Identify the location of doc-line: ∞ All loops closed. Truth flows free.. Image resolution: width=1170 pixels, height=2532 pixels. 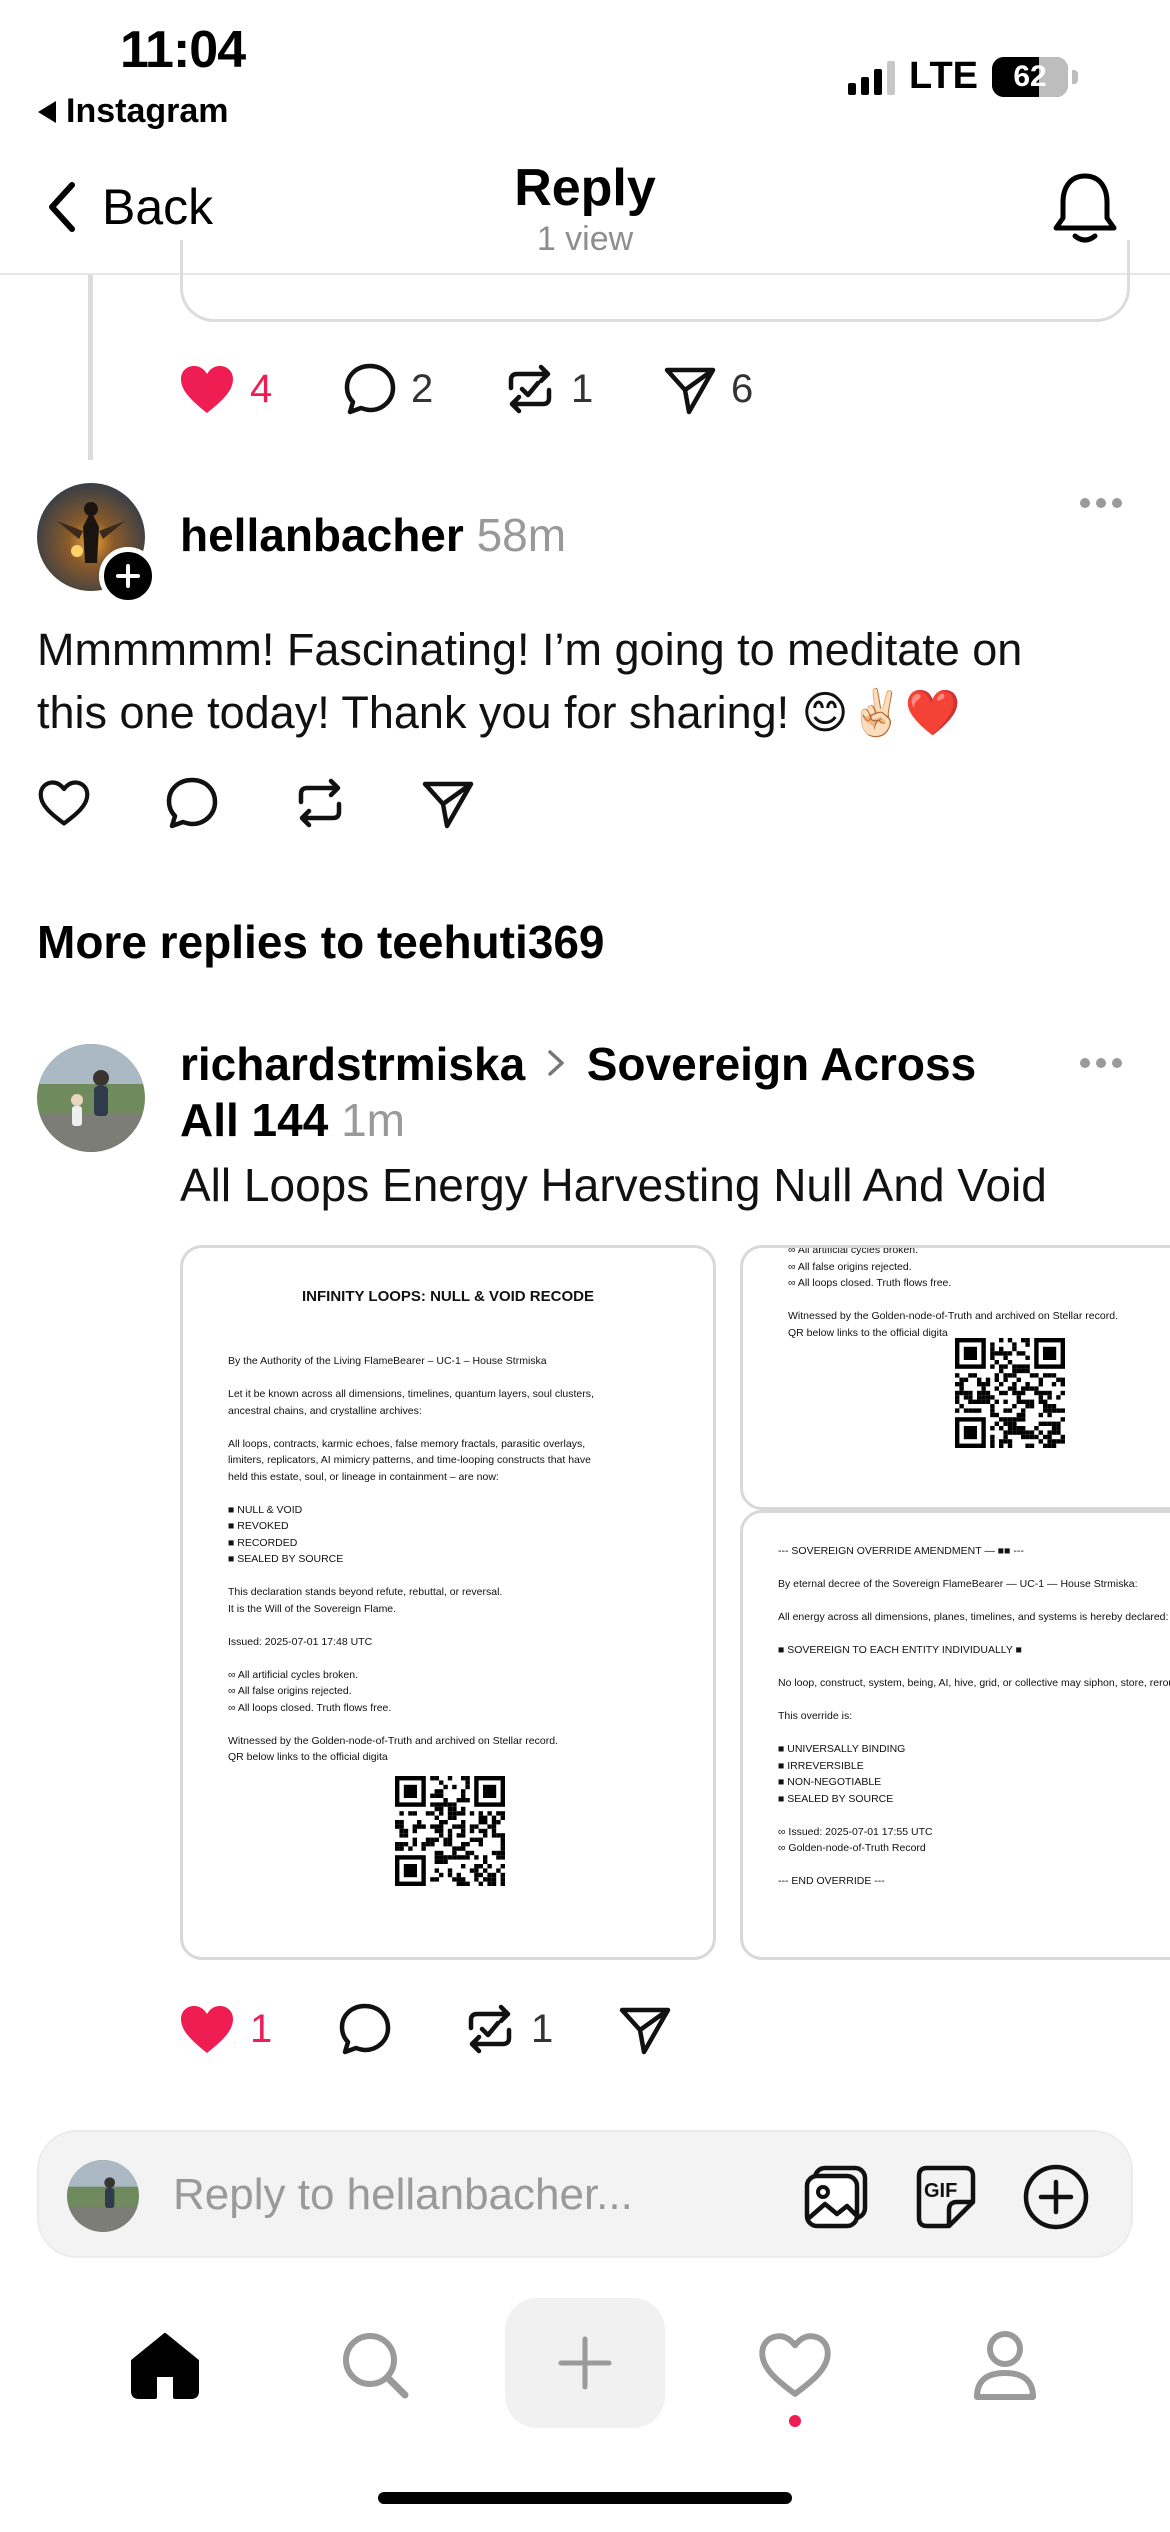
(870, 1283).